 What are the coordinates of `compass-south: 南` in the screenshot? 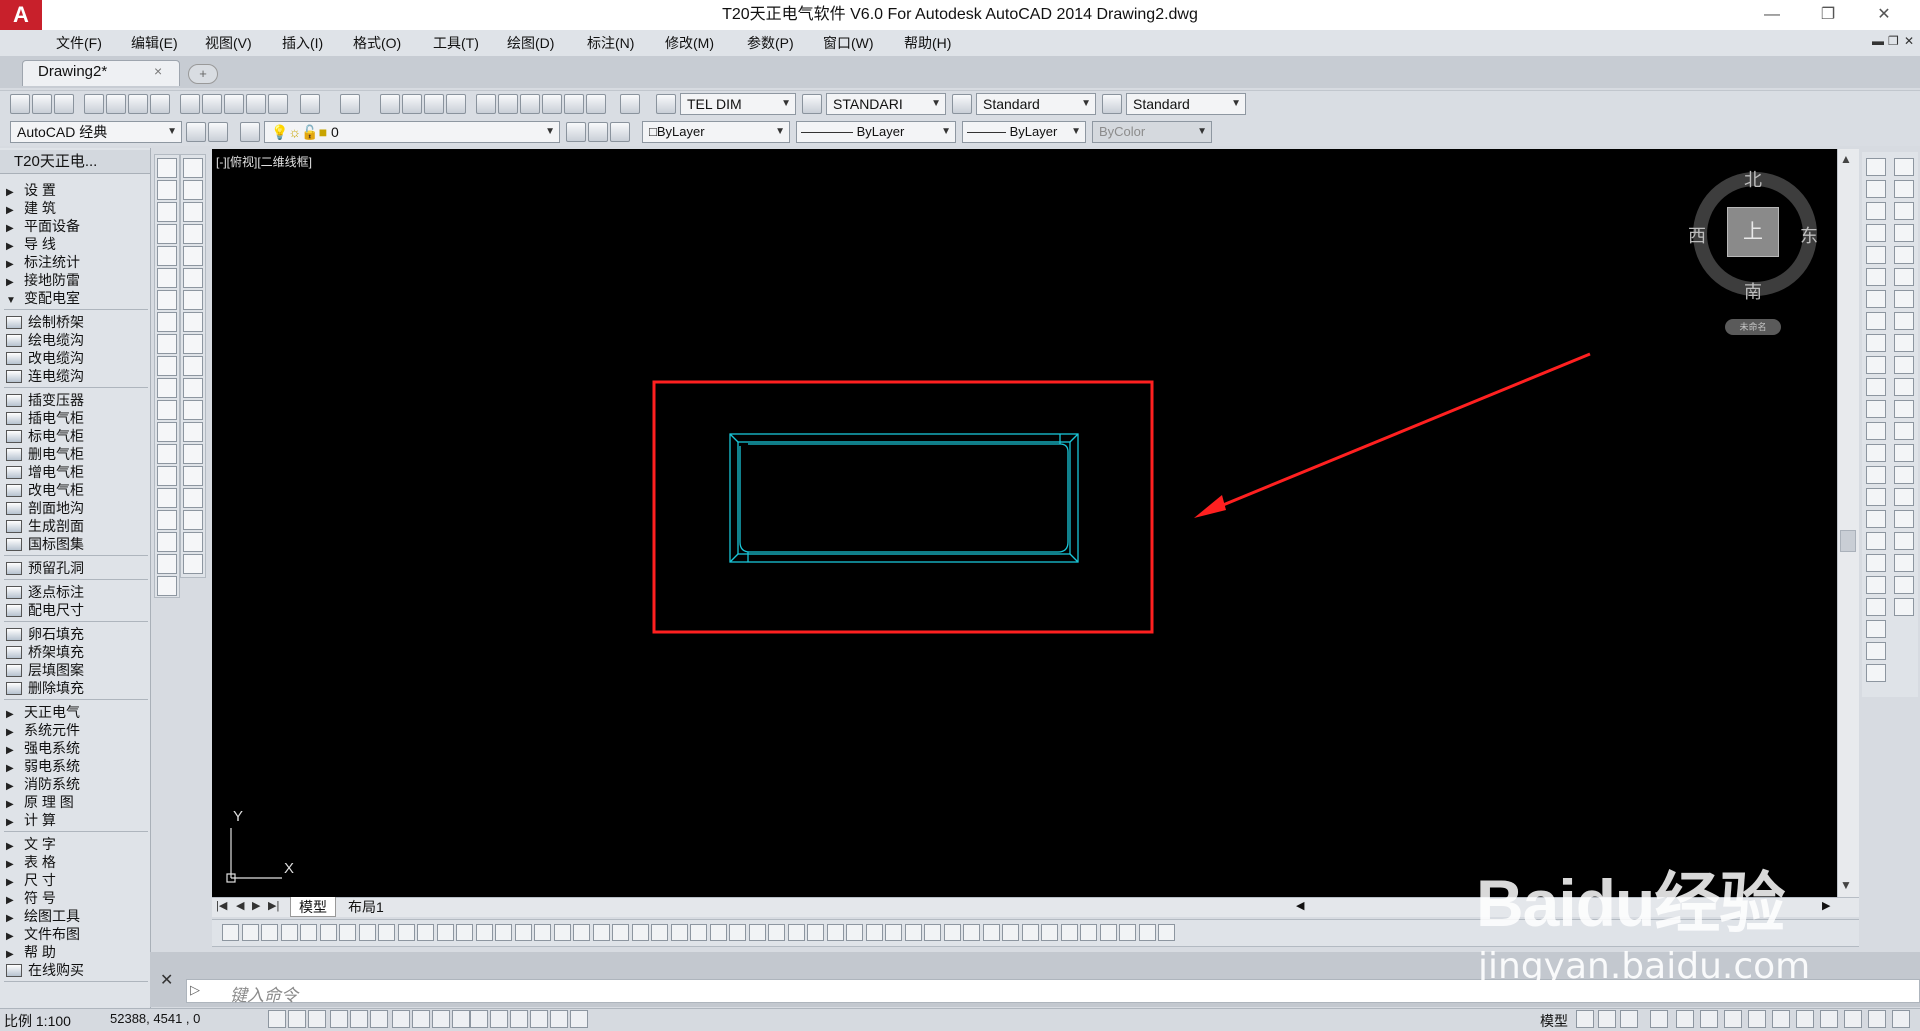 It's located at (1753, 291).